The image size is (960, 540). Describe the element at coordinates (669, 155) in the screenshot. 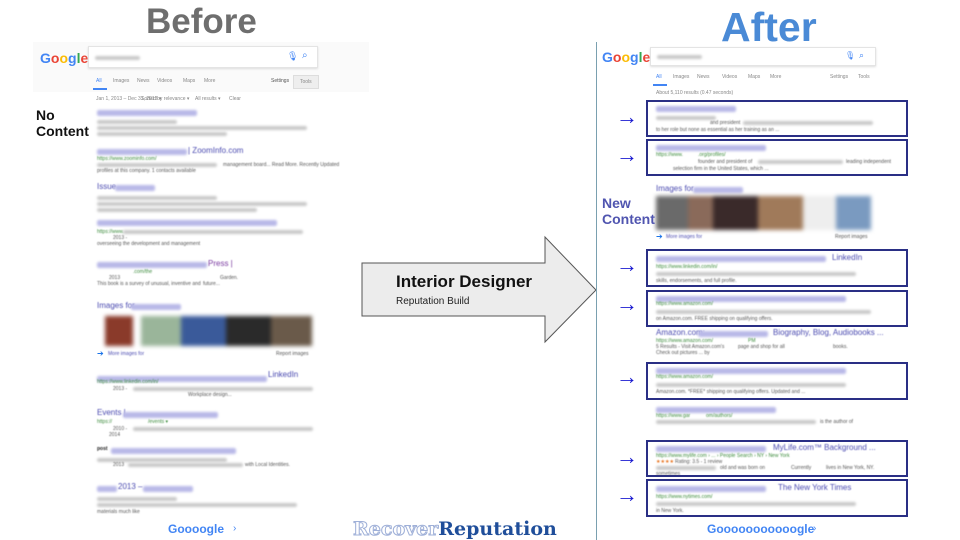

I see `result-url: https://www.` at that location.